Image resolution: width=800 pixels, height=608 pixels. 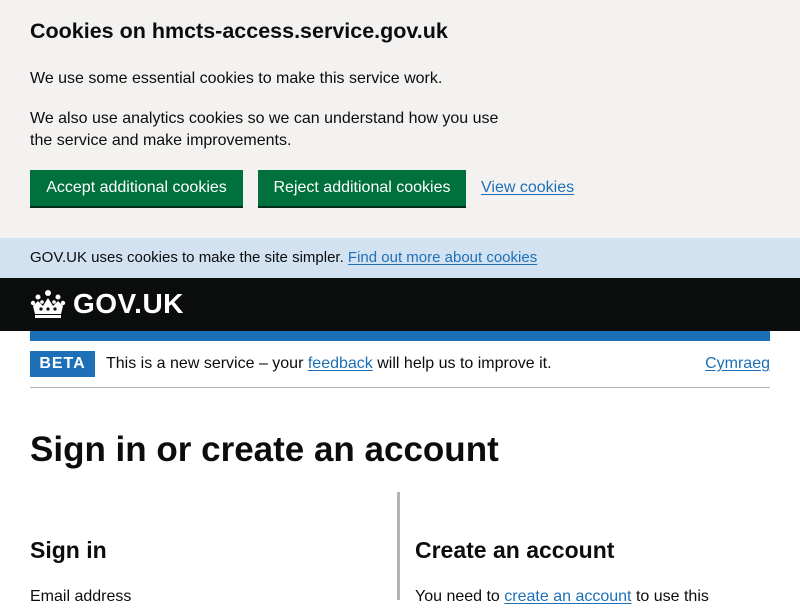 What do you see at coordinates (340, 363) in the screenshot?
I see `feedback-link: feedback` at bounding box center [340, 363].